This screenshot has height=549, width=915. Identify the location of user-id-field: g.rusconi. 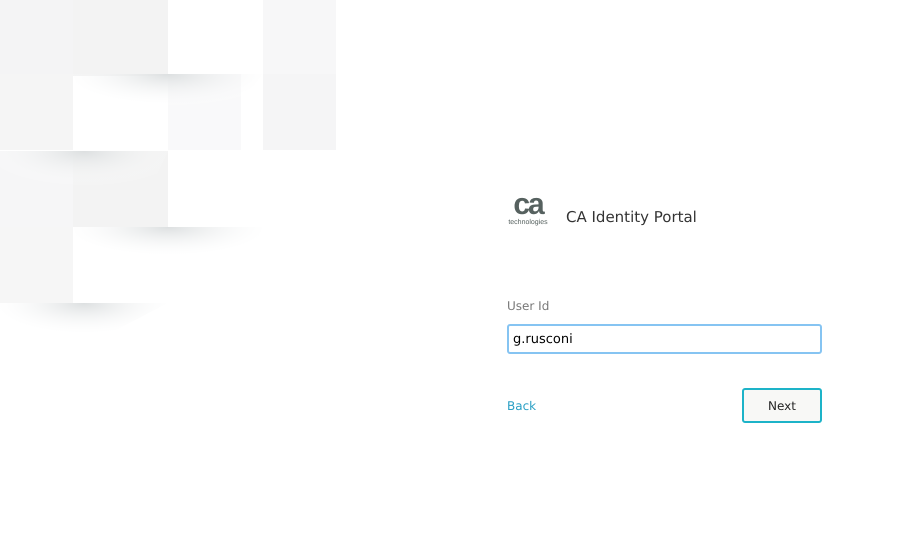
(664, 339).